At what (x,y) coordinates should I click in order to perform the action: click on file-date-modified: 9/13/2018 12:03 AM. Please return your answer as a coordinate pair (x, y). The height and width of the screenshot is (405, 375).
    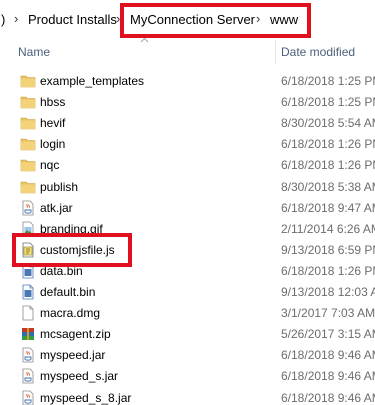
    Looking at the image, I should click on (328, 292).